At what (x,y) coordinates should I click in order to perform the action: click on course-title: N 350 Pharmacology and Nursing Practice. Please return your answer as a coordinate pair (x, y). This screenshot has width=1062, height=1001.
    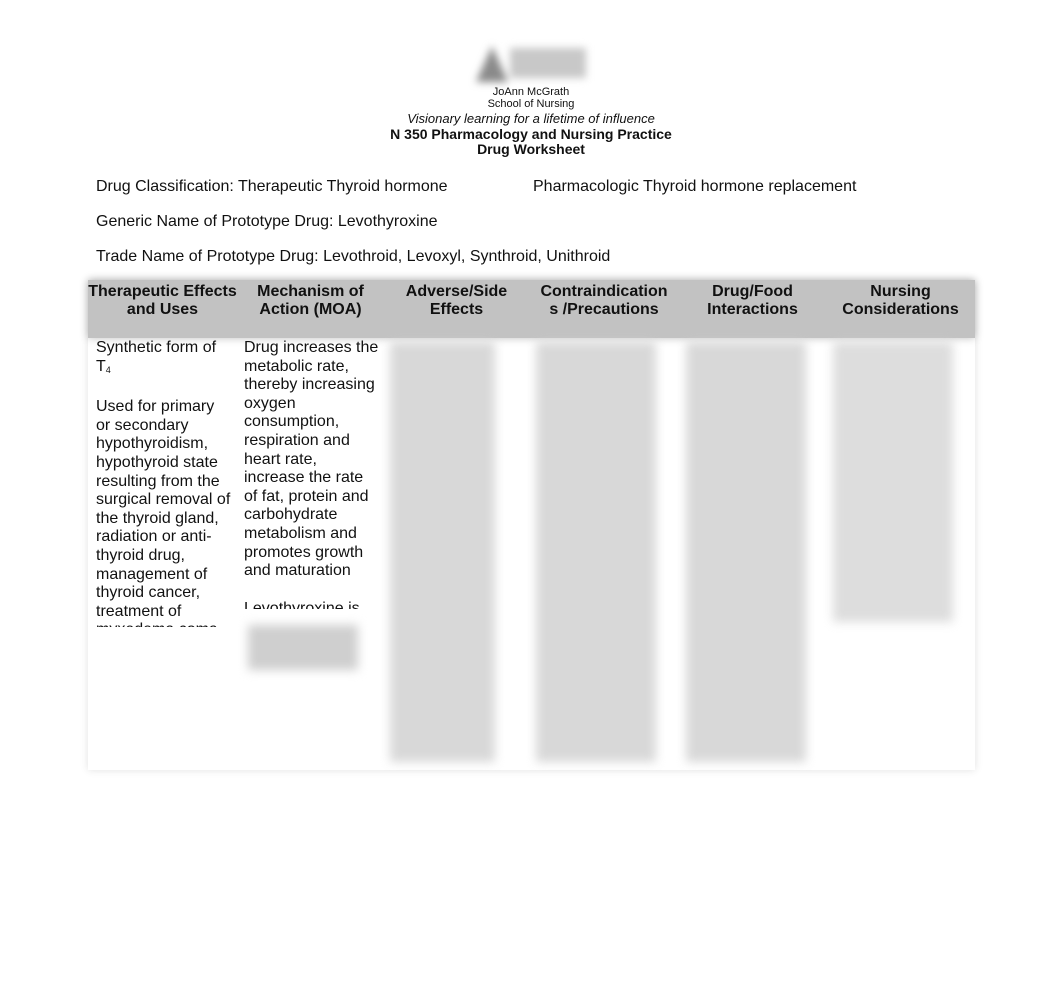
    Looking at the image, I should click on (531, 134).